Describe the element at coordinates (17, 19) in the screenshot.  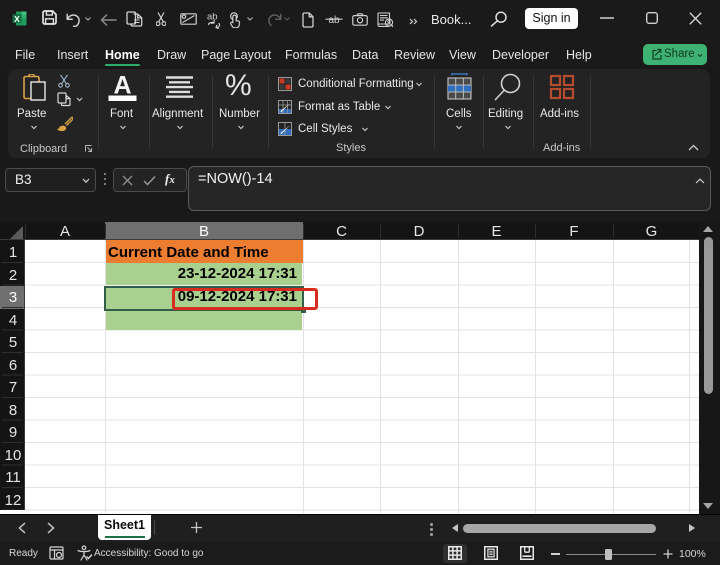
I see `svg-text: X` at that location.